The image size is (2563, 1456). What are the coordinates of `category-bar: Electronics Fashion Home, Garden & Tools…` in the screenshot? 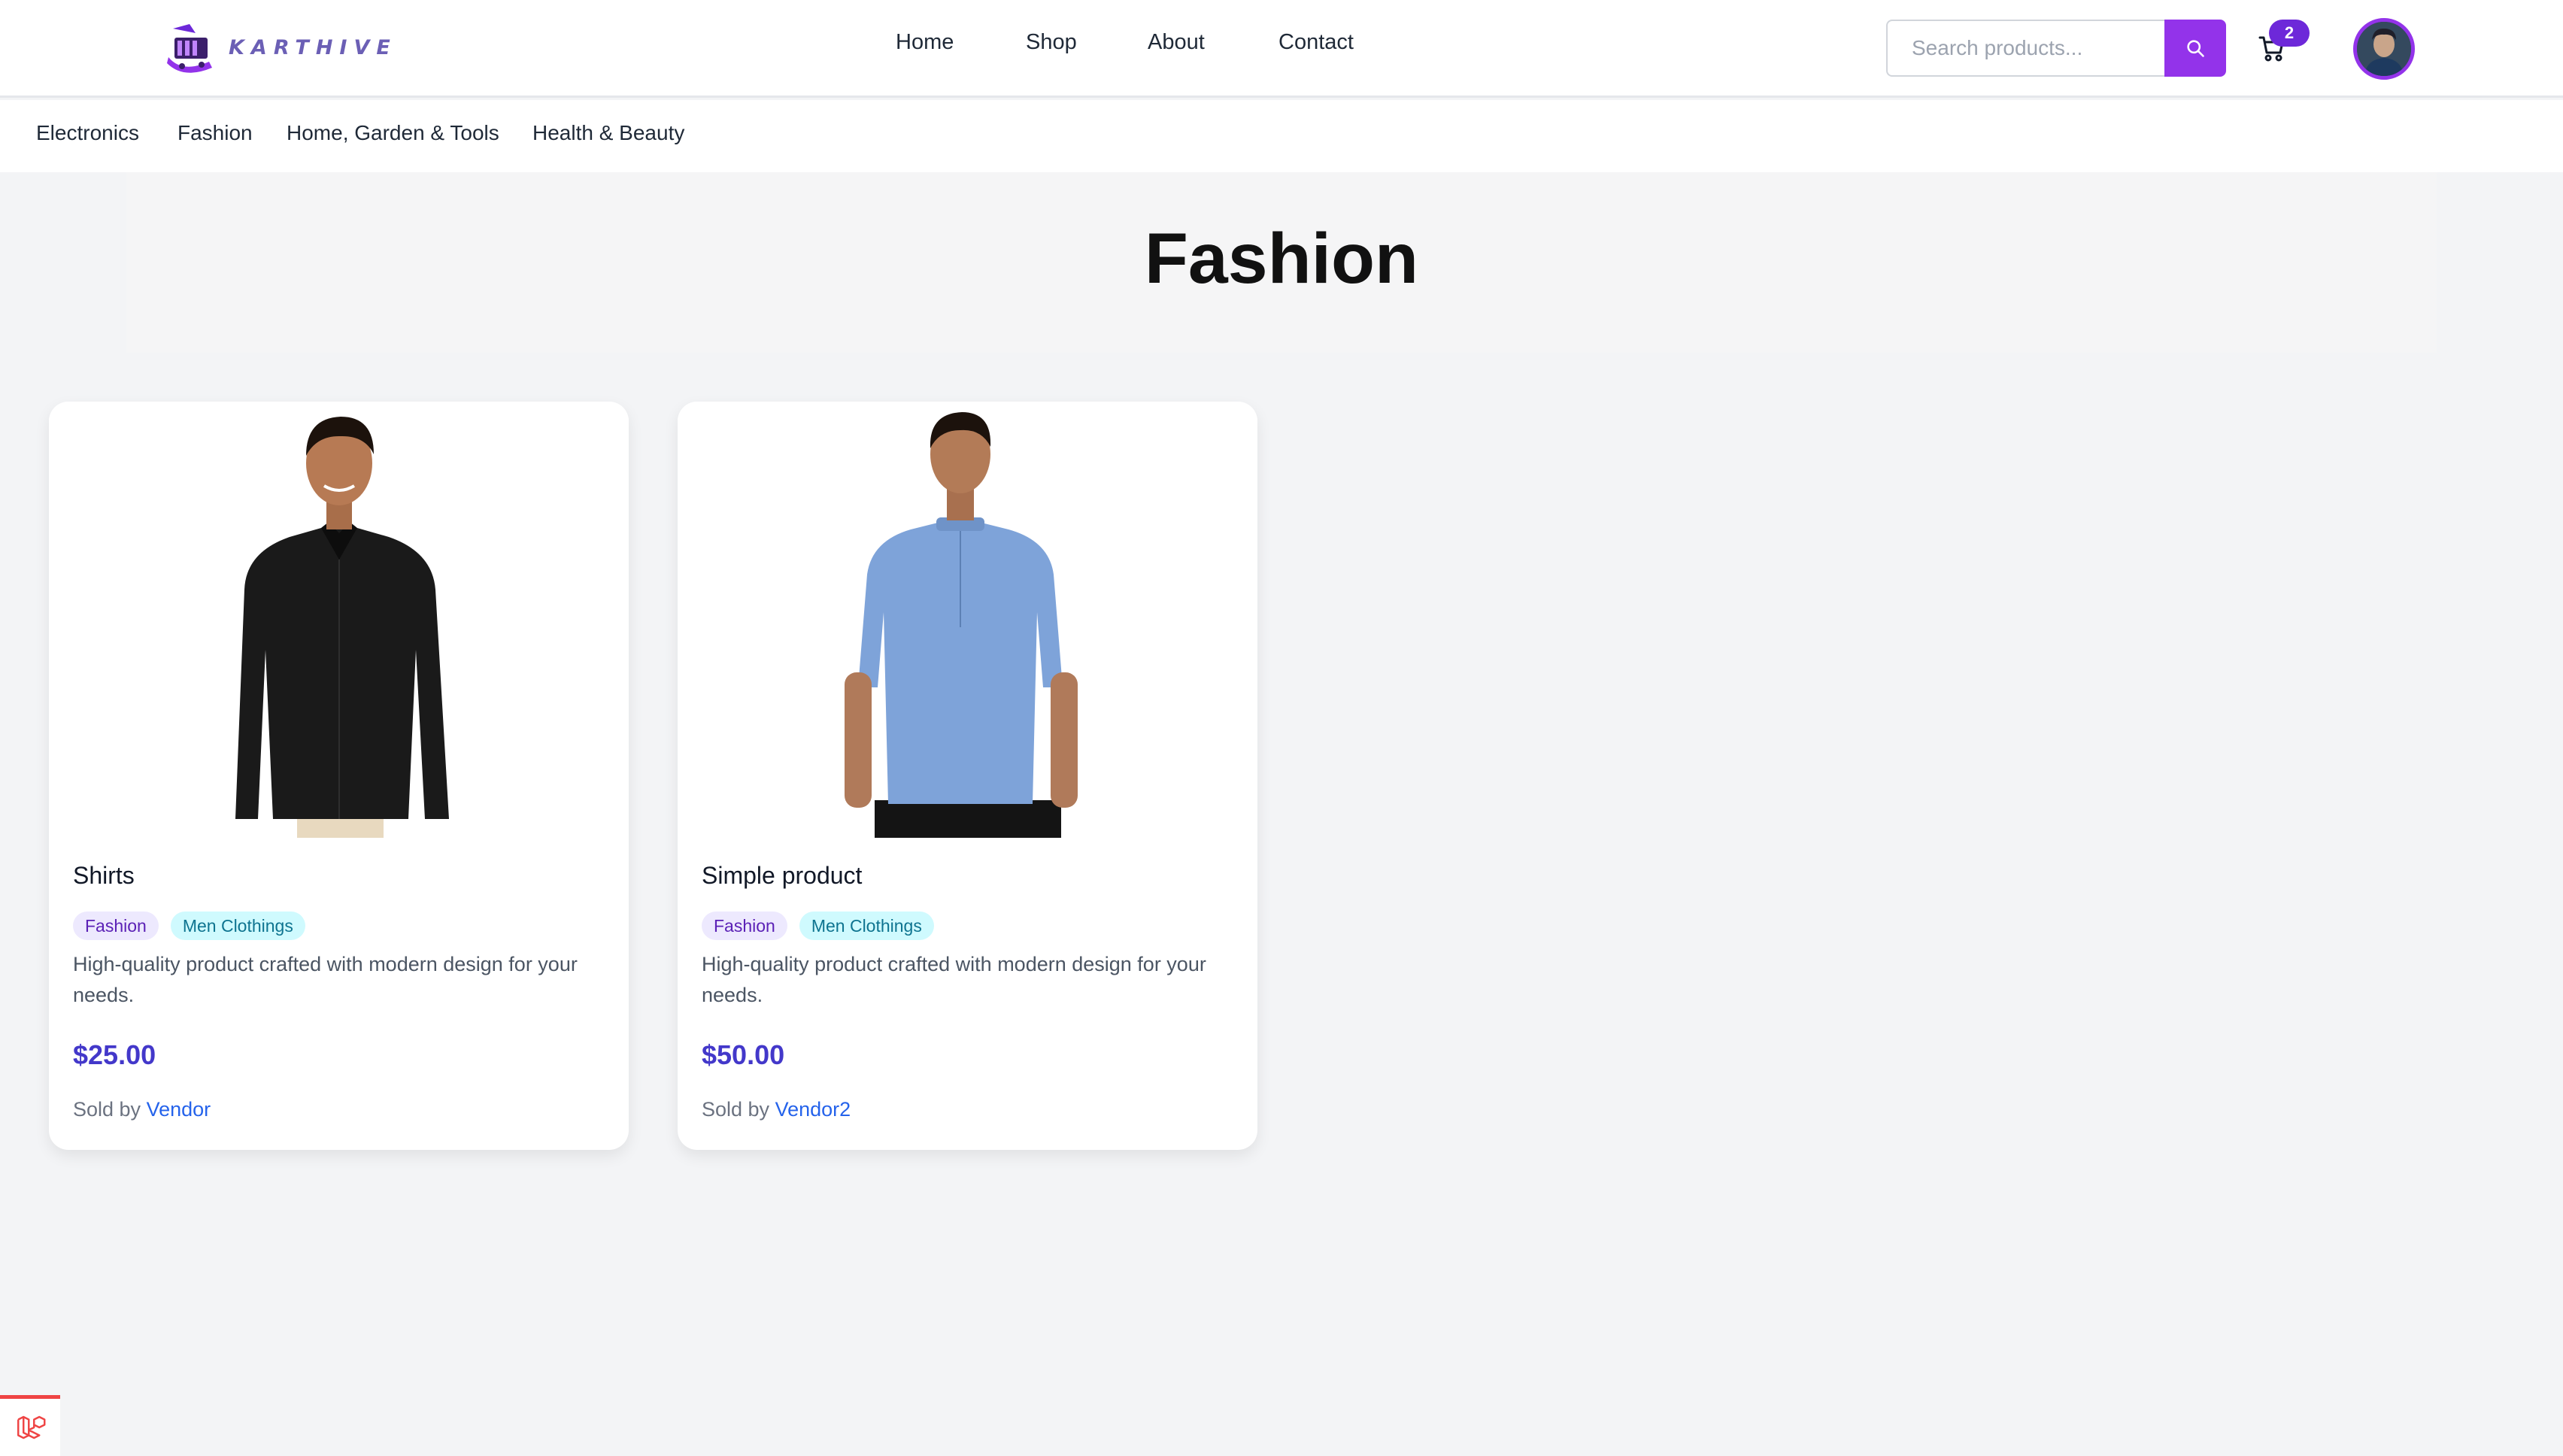 It's located at (1281, 136).